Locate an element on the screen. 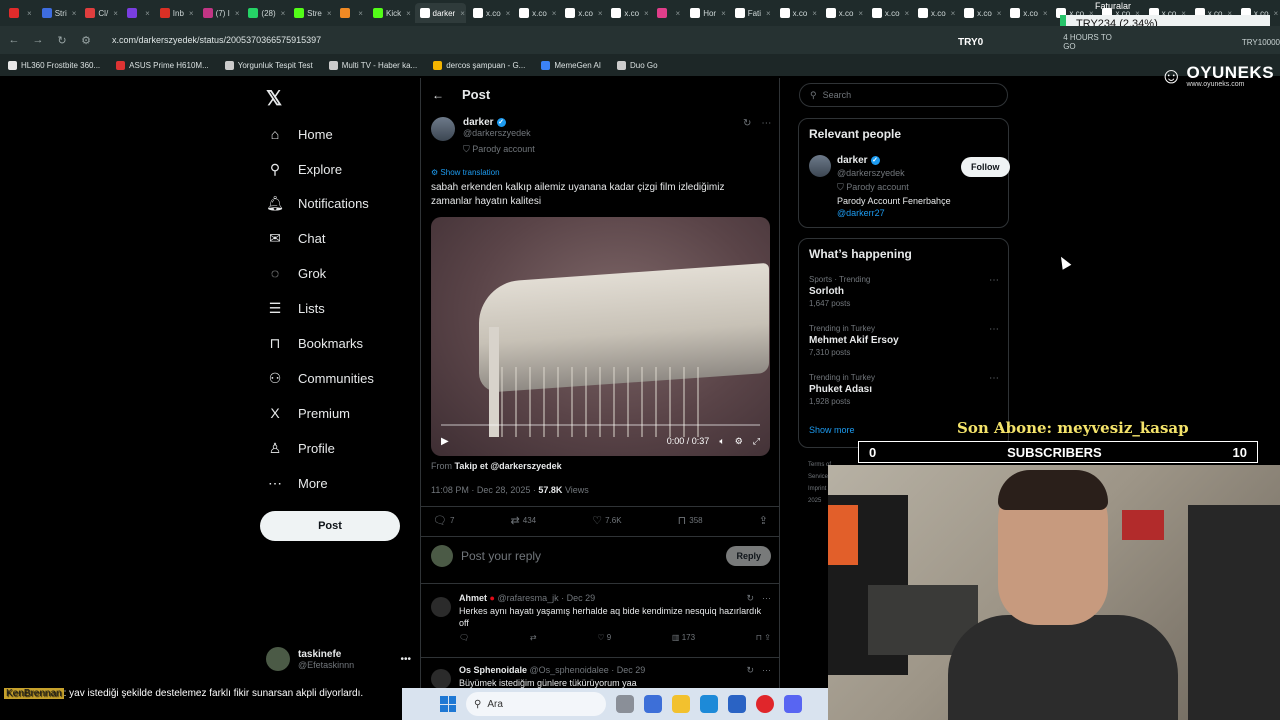 Image resolution: width=1280 pixels, height=720 pixels. nav-item-more: ⋯ More is located at coordinates (297, 483).